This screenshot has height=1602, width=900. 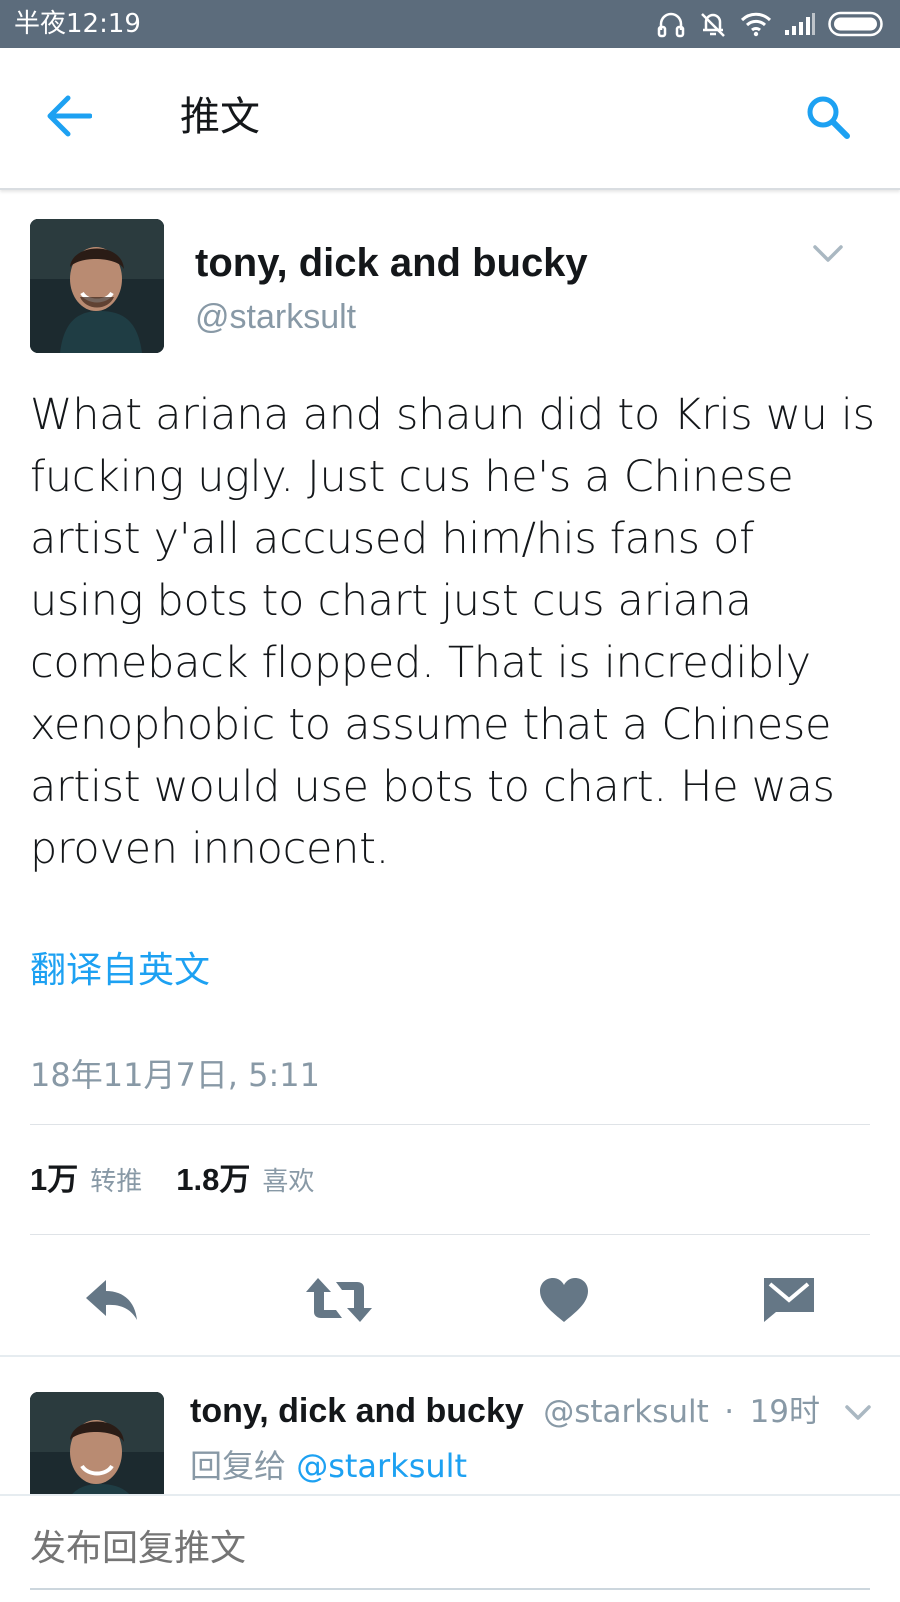 I want to click on reply-avatar, so click(x=97, y=1443).